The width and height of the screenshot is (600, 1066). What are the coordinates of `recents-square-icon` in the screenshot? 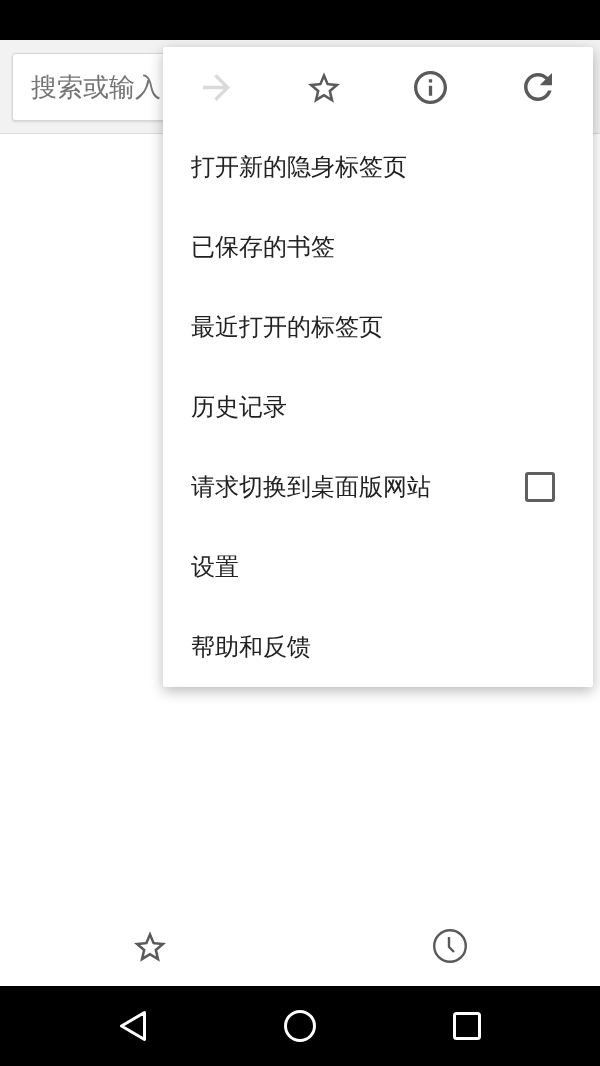 It's located at (467, 1026).